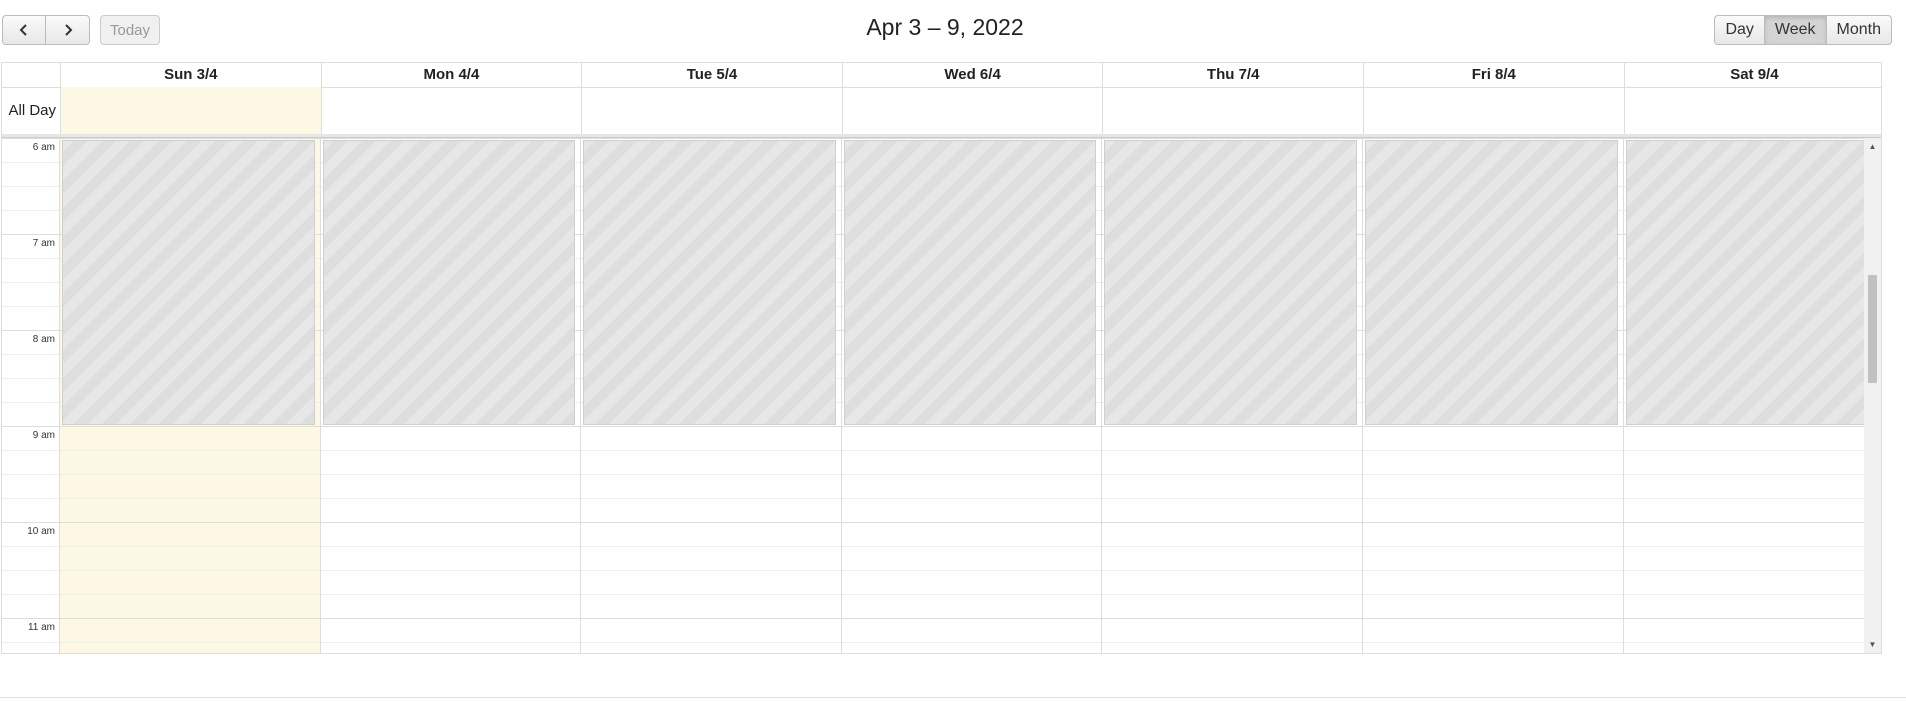 The width and height of the screenshot is (1906, 701). I want to click on calendar-title: Apr 3 – 9, 2022, so click(945, 27).